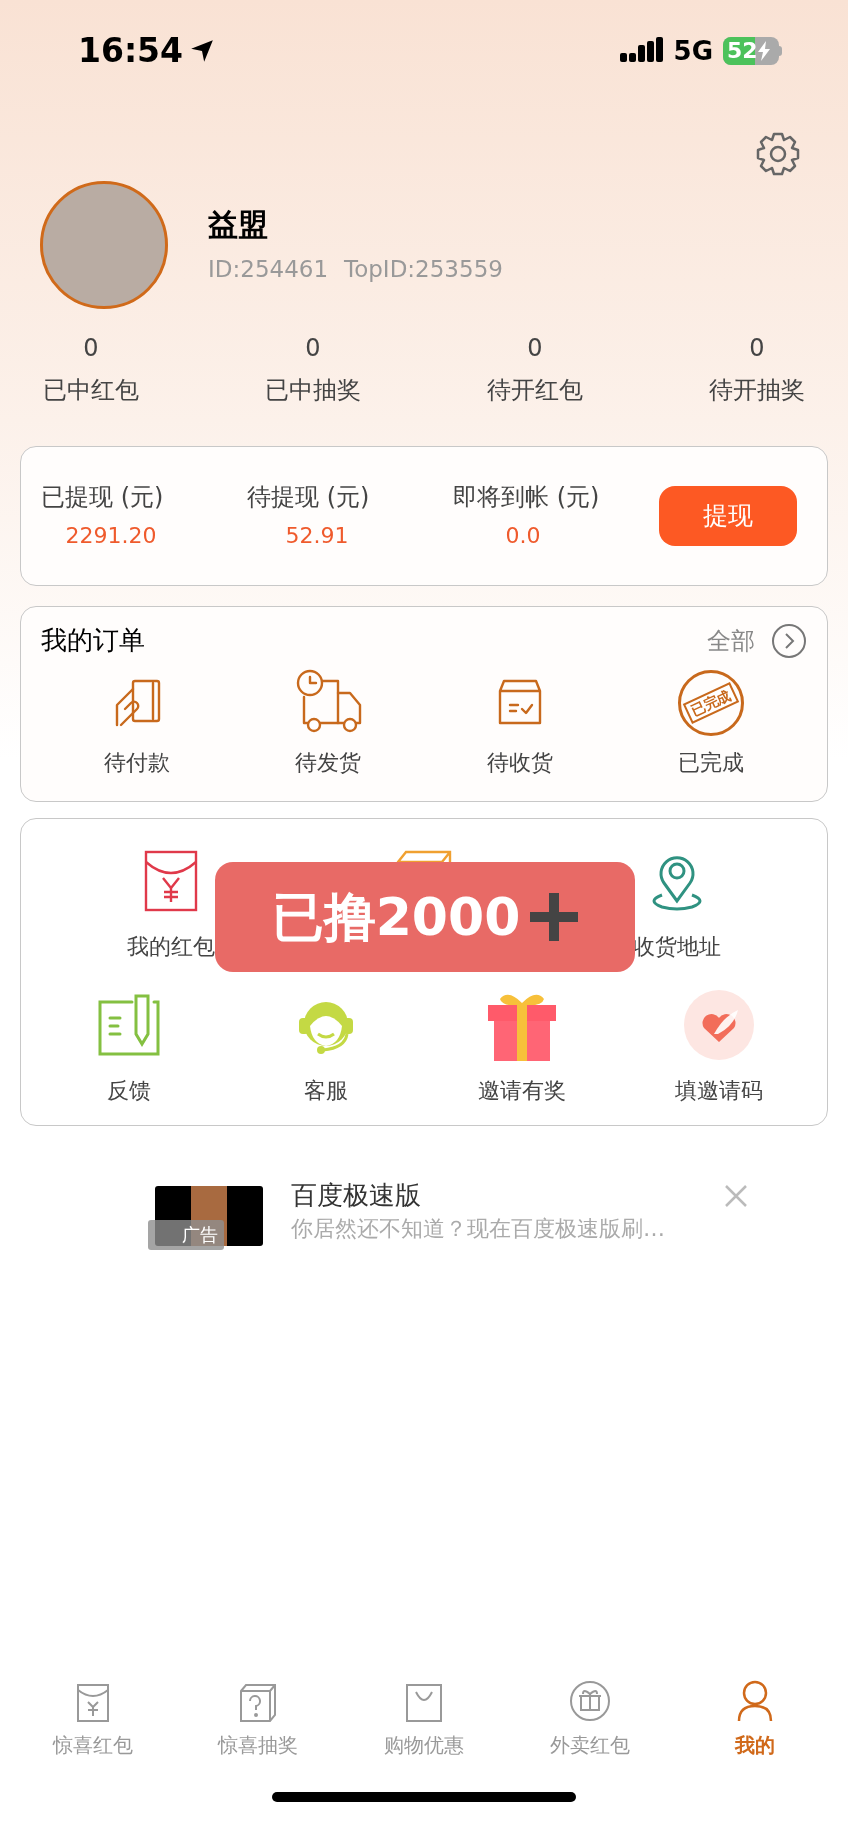 This screenshot has width=848, height=1834. What do you see at coordinates (268, 269) in the screenshot?
I see `user-id: ID:254461` at bounding box center [268, 269].